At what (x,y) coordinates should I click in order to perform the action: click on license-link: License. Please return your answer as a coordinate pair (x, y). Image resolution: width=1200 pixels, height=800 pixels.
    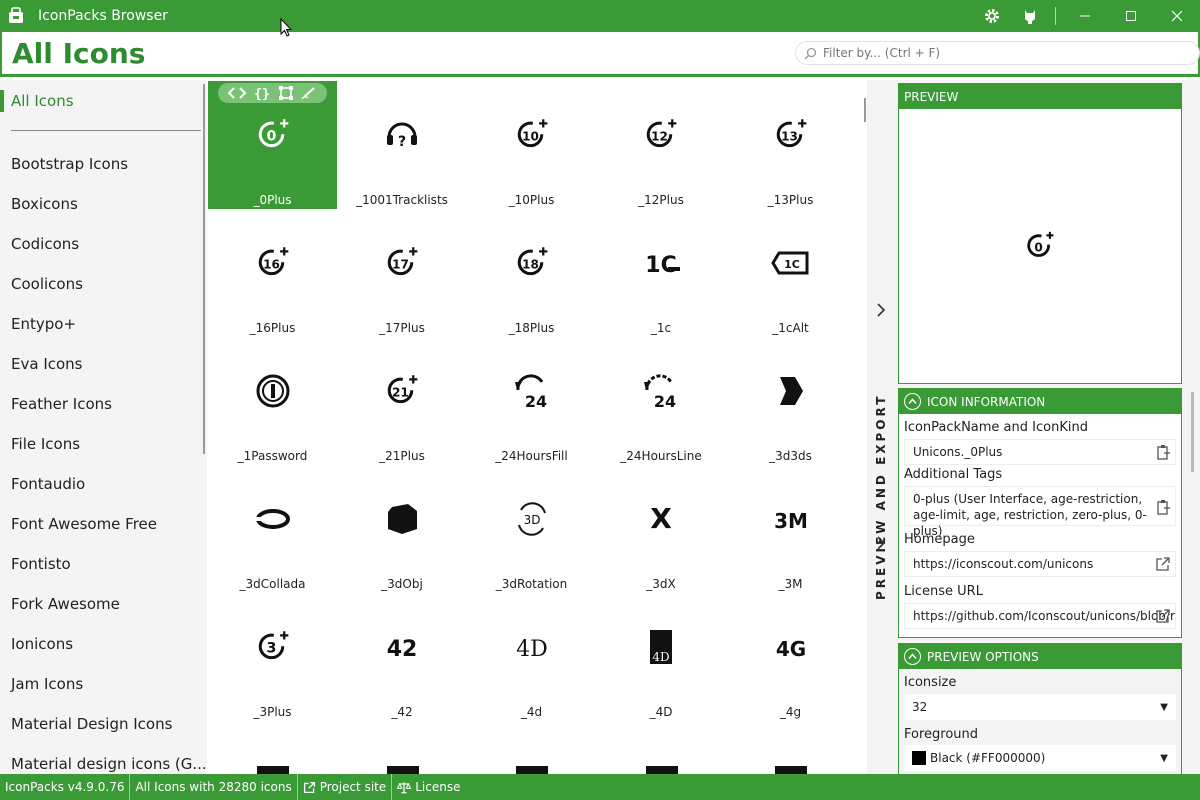
    Looking at the image, I should click on (428, 787).